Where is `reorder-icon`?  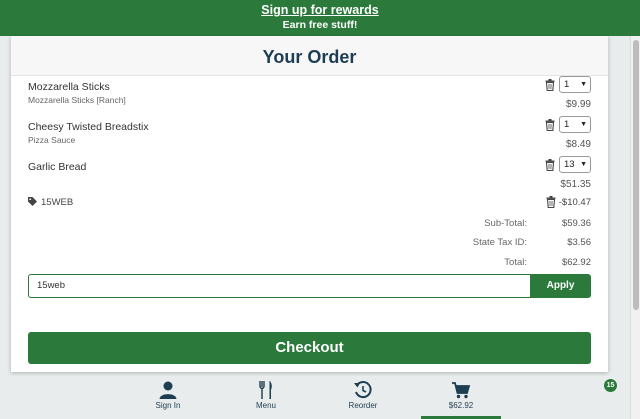 reorder-icon is located at coordinates (363, 390).